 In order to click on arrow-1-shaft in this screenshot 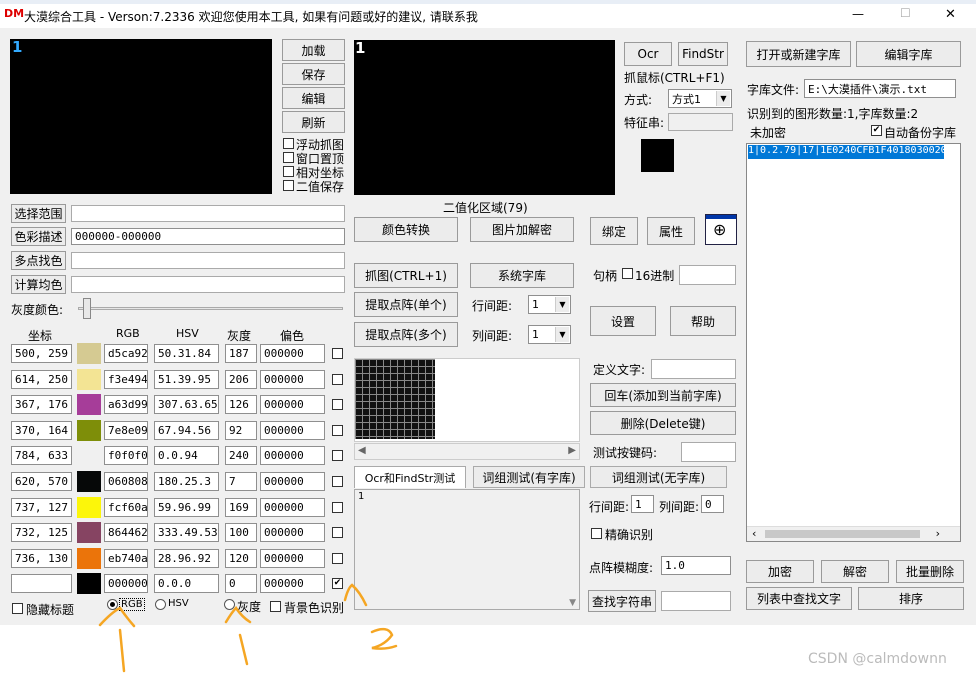, I will do `click(122, 650)`.